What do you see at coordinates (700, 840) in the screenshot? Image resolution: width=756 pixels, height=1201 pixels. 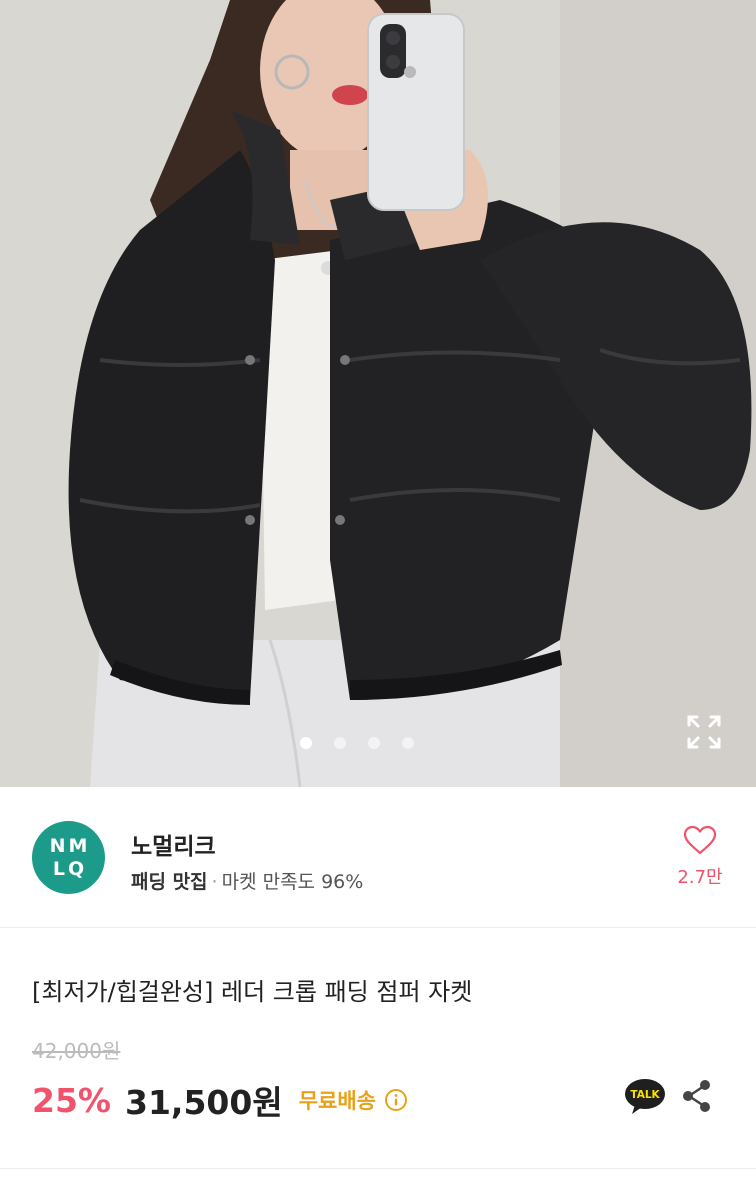 I see `heart-icon` at bounding box center [700, 840].